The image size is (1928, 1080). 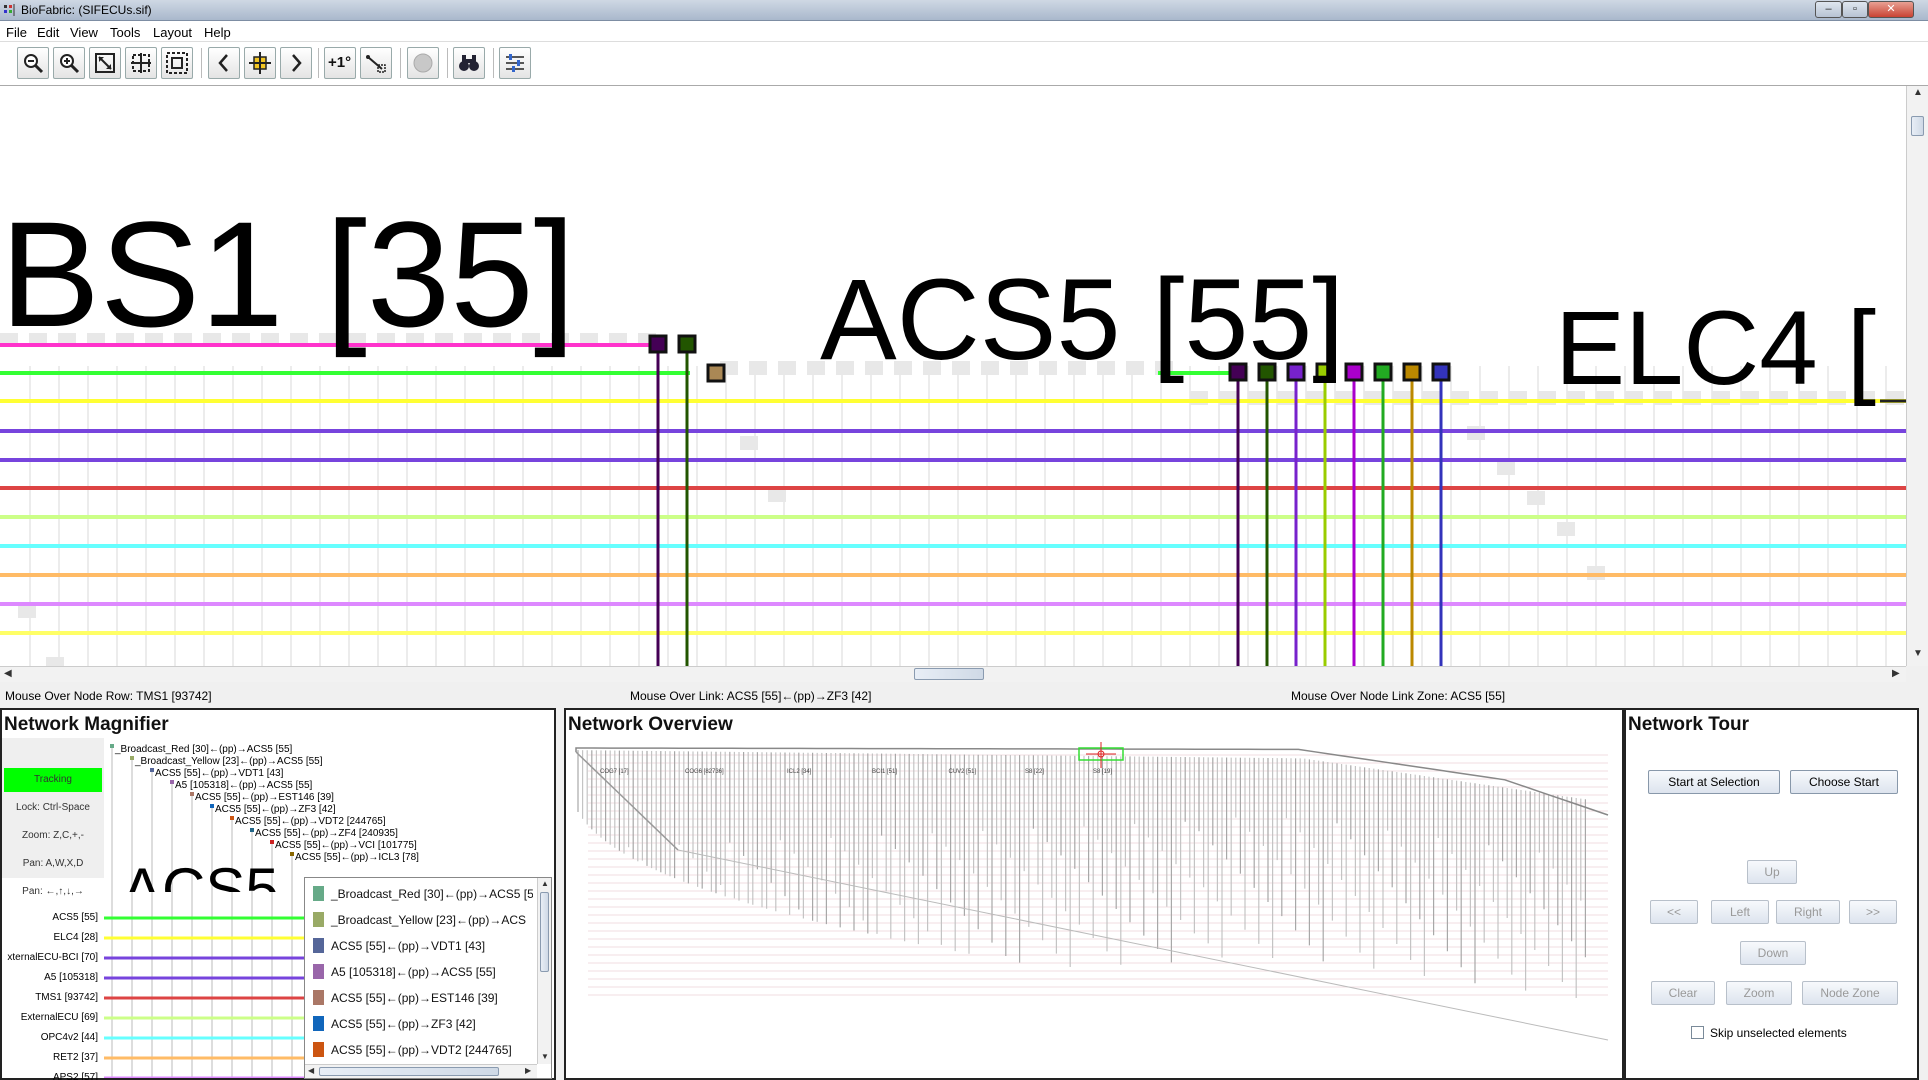 I want to click on start-at-selection-button: Start at Selection, so click(x=1714, y=782).